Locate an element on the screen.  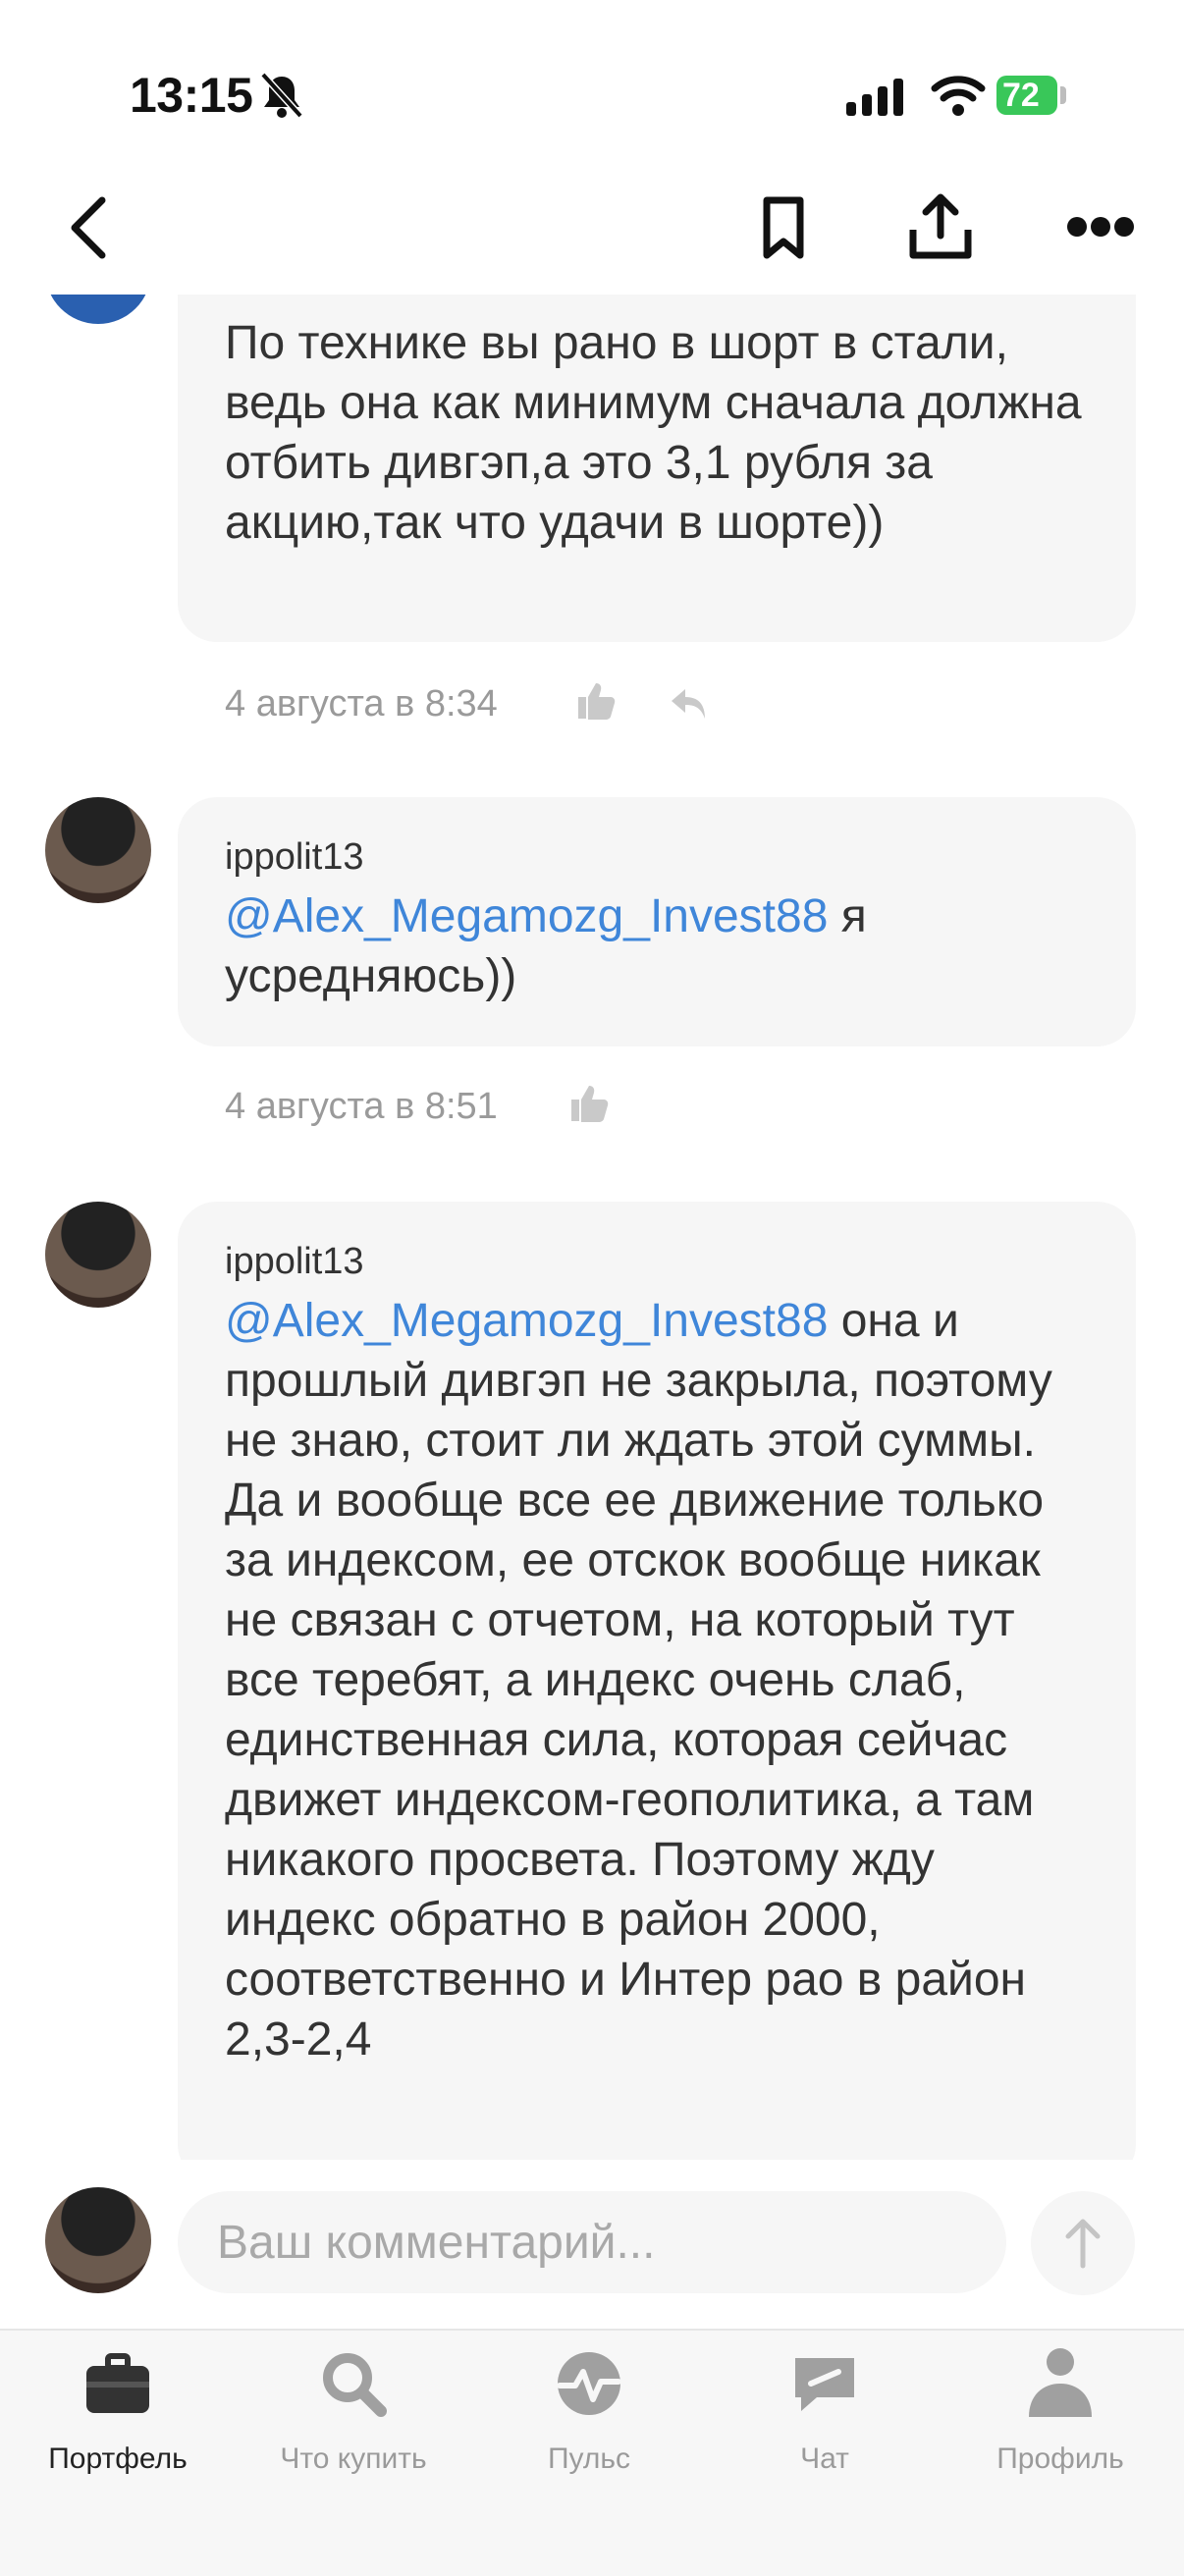
comment-date: 4 августа в 8:51 is located at coordinates (361, 1106).